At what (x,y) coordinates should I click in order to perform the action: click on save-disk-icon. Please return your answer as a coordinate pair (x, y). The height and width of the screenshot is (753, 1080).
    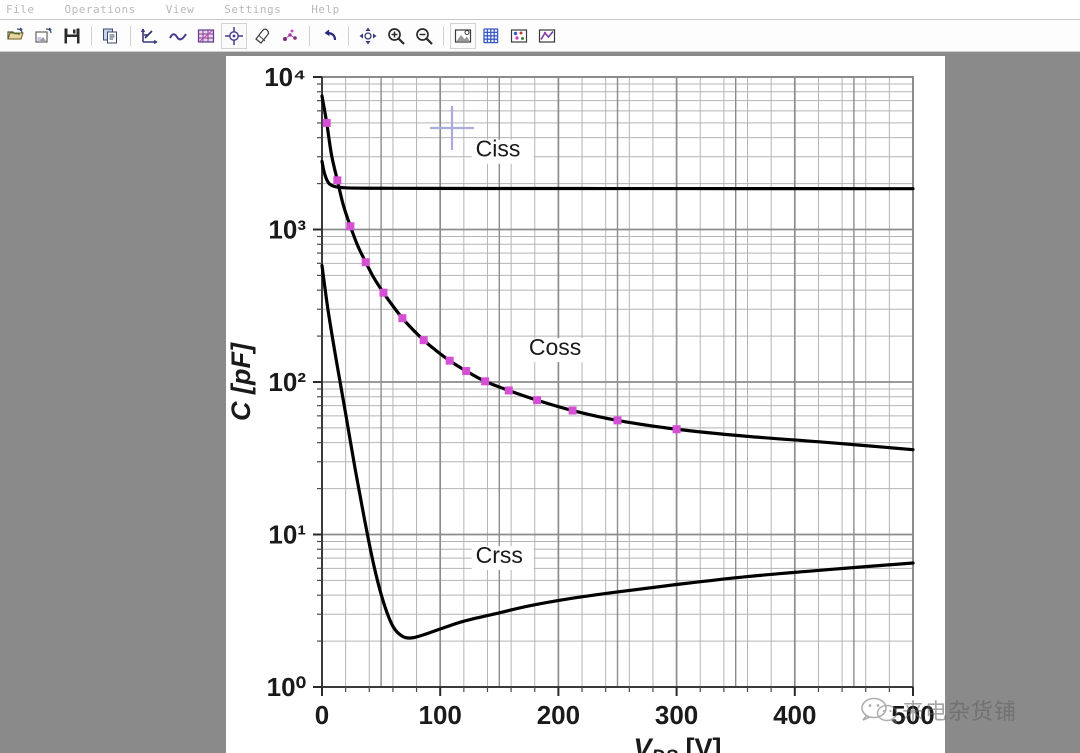
    Looking at the image, I should click on (72, 35).